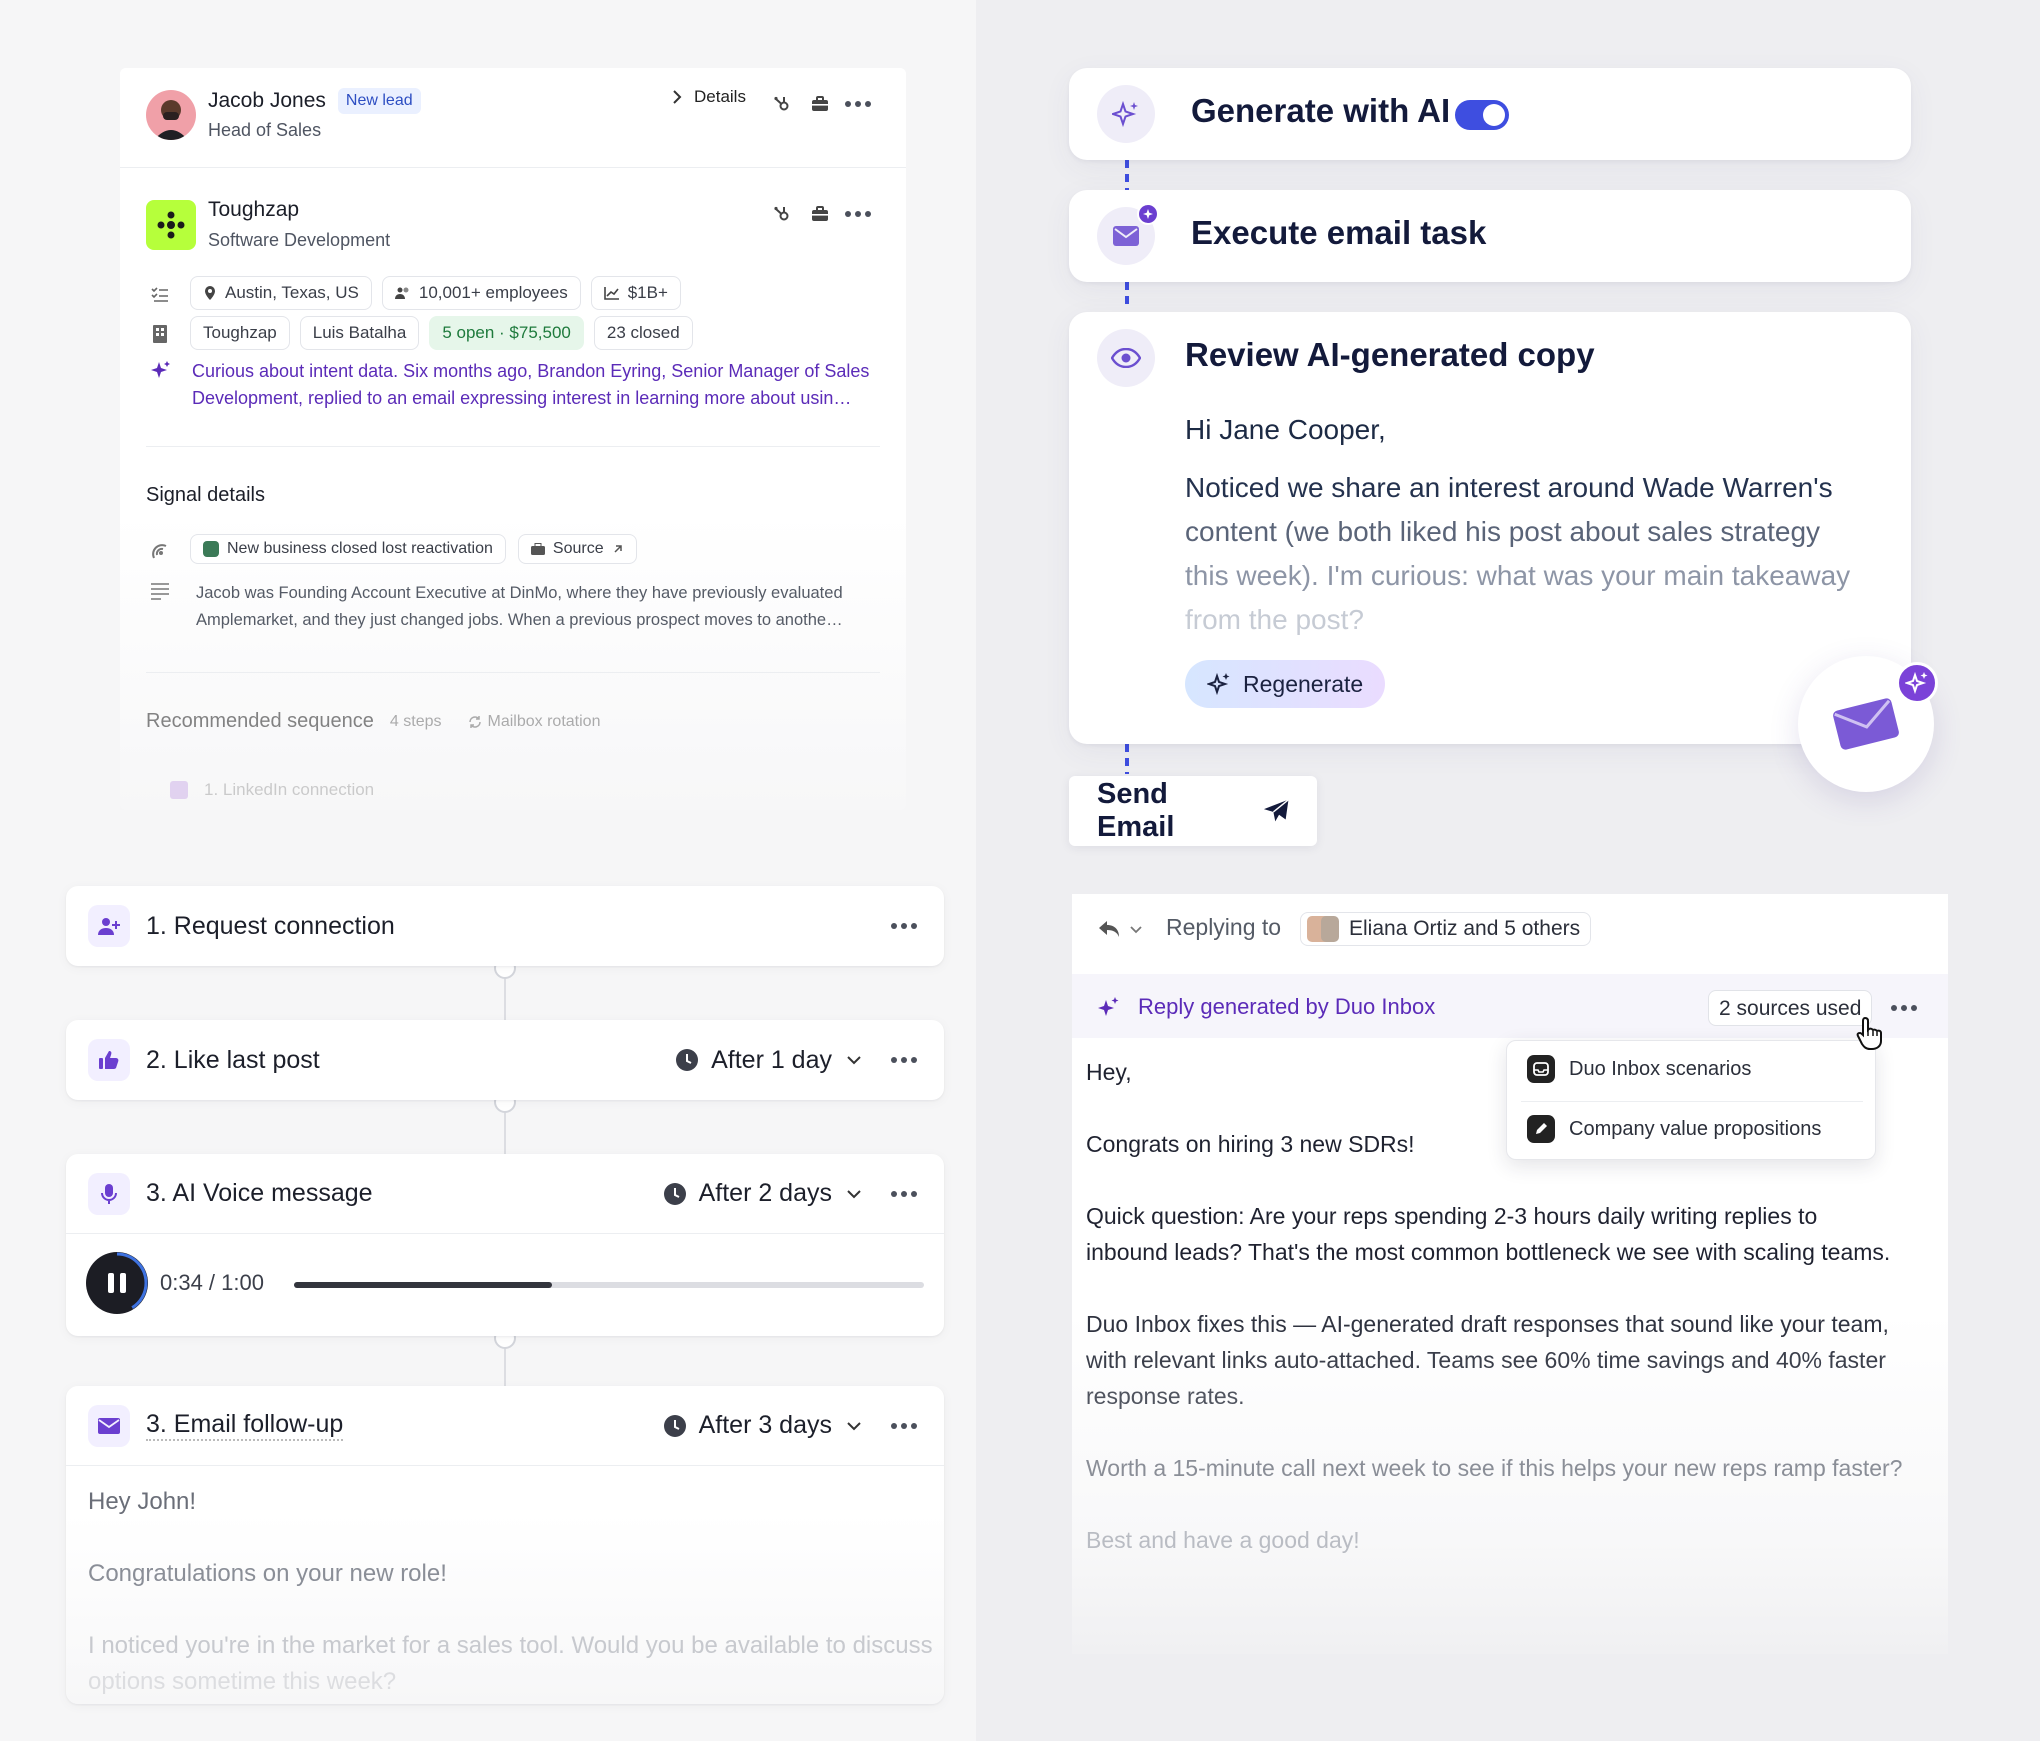 This screenshot has height=1741, width=2040. I want to click on location-pill: Austin, Texas, US, so click(281, 293).